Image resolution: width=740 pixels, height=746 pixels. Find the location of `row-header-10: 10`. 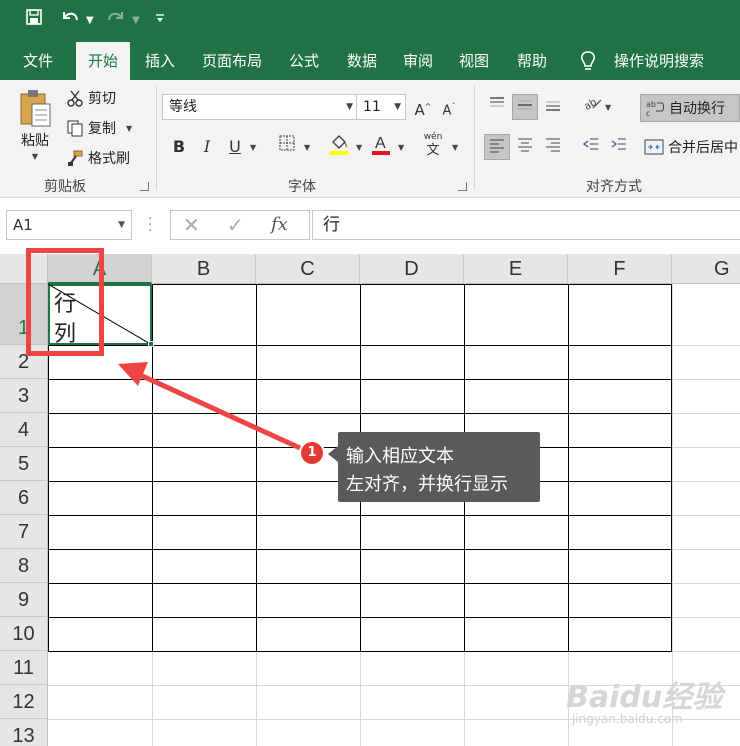

row-header-10: 10 is located at coordinates (24, 634).